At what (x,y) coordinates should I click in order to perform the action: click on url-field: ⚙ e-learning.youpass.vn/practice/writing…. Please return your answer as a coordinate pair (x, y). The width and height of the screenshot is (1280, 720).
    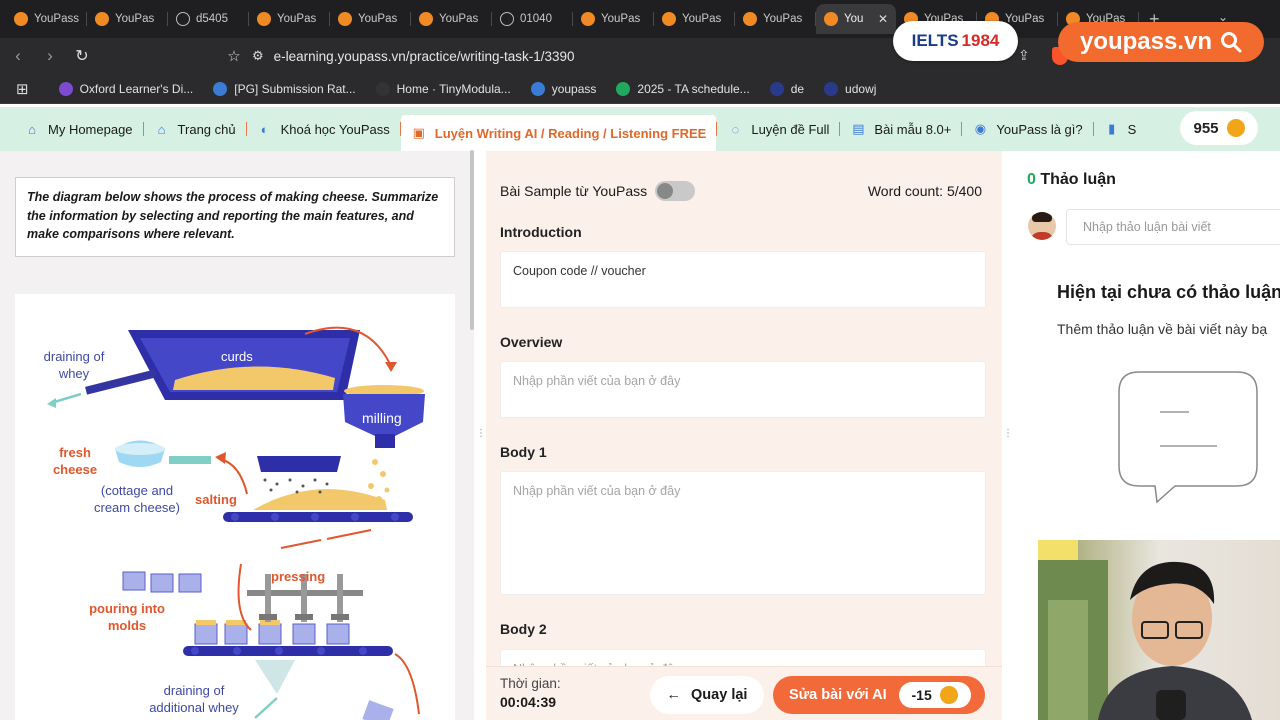
    Looking at the image, I should click on (562, 56).